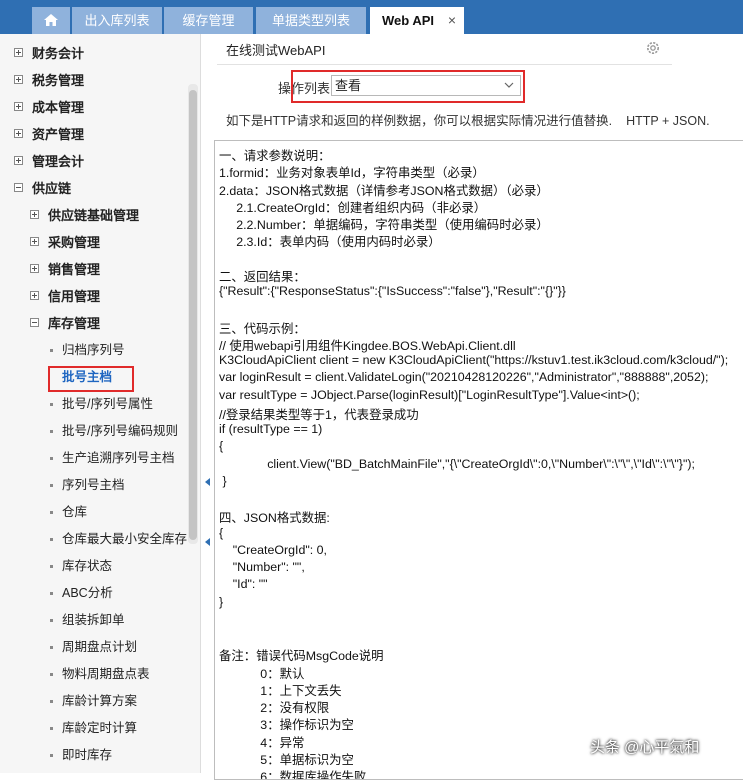  What do you see at coordinates (94, 539) in the screenshot?
I see `sidebar-leaf: 仓库最大最小安全库存` at bounding box center [94, 539].